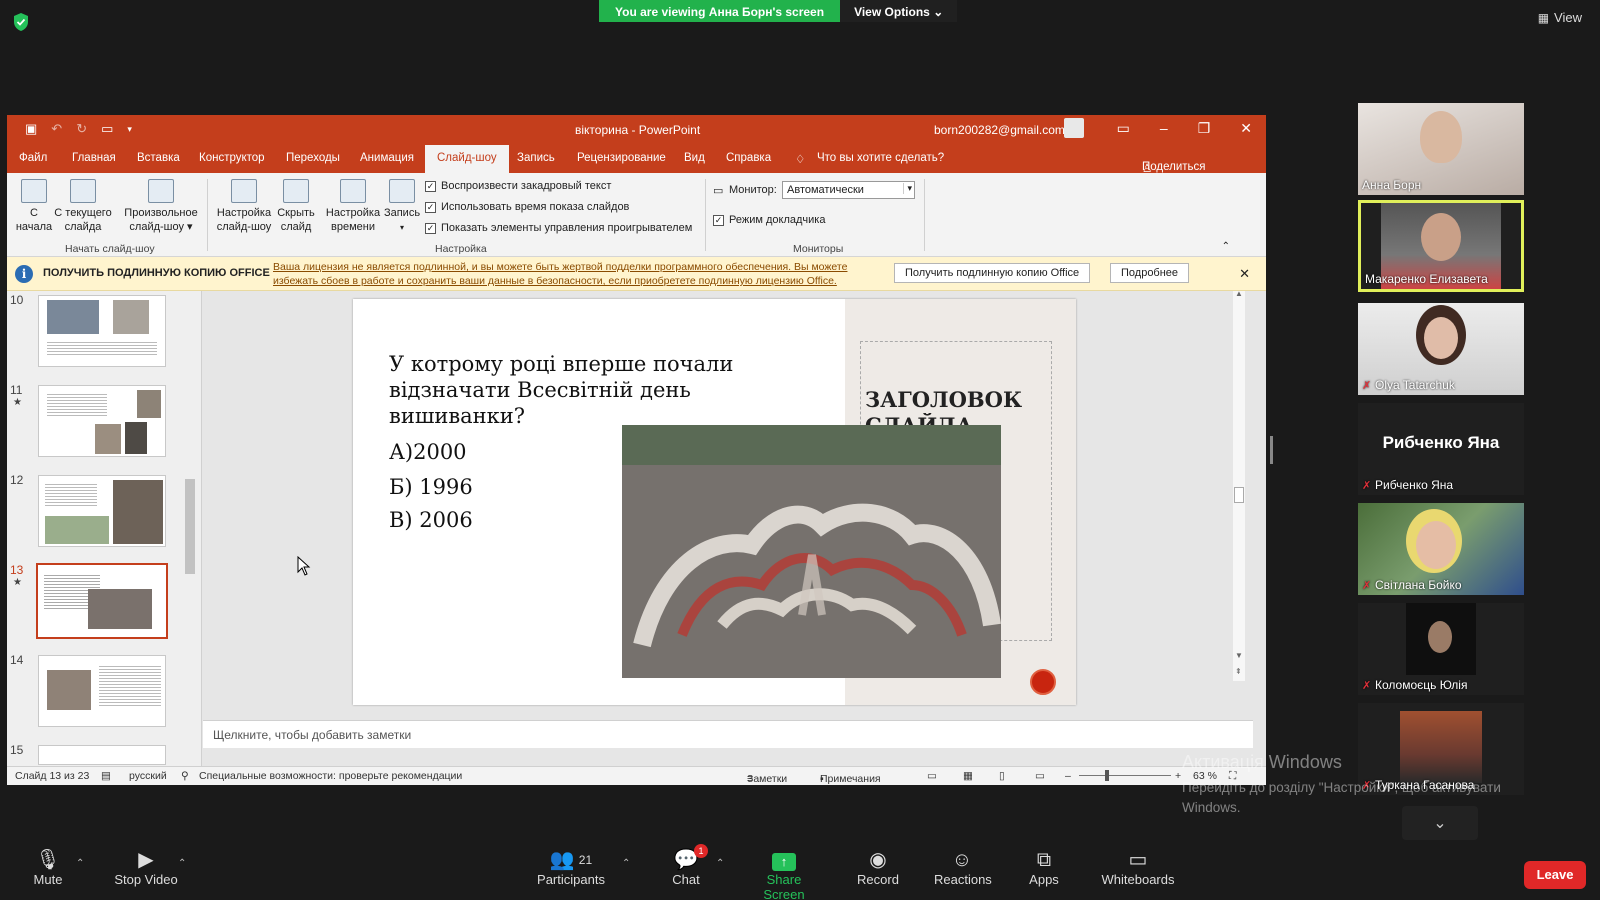  Describe the element at coordinates (899, 11) in the screenshot. I see `view-options-button: View Options ⌄` at that location.